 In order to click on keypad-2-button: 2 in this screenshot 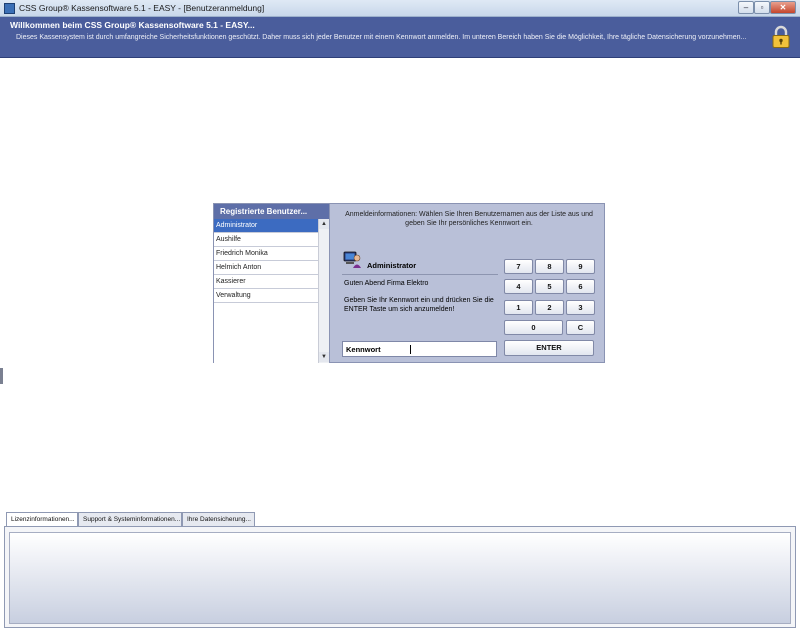, I will do `click(549, 307)`.